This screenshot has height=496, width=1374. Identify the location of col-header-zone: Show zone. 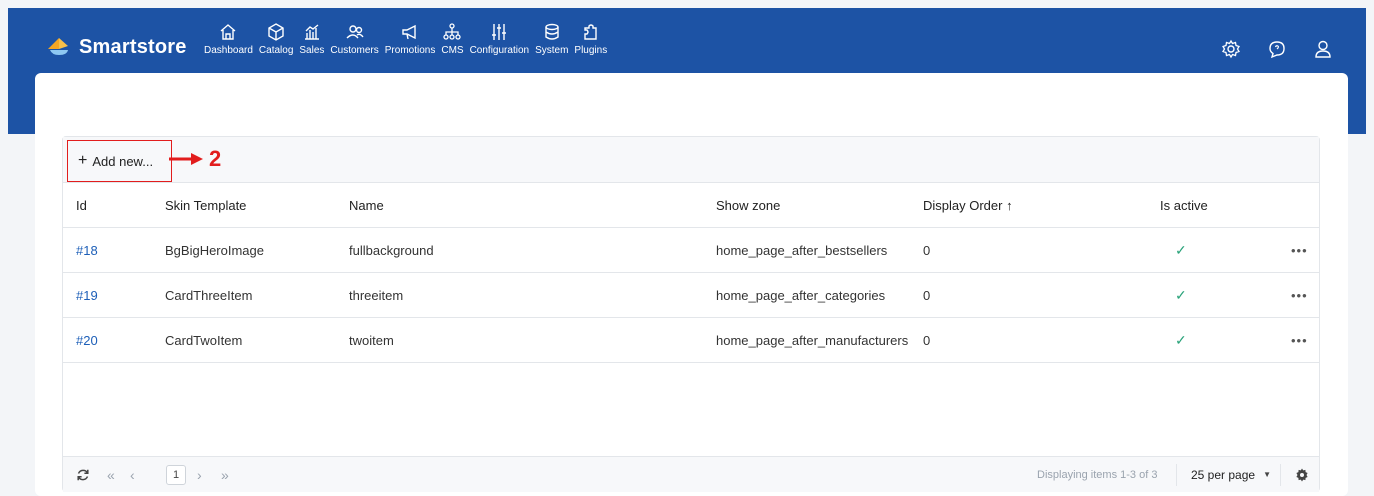
(748, 205).